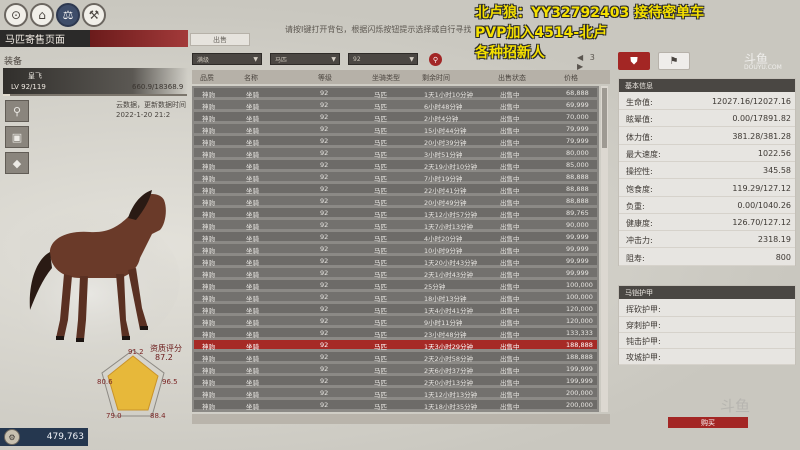 Image resolution: width=800 pixels, height=450 pixels. What do you see at coordinates (395, 393) in the screenshot?
I see `table-row: 神驹 坐骑 92 马匹 1天12小时13分钟 出售中 200,000` at bounding box center [395, 393].